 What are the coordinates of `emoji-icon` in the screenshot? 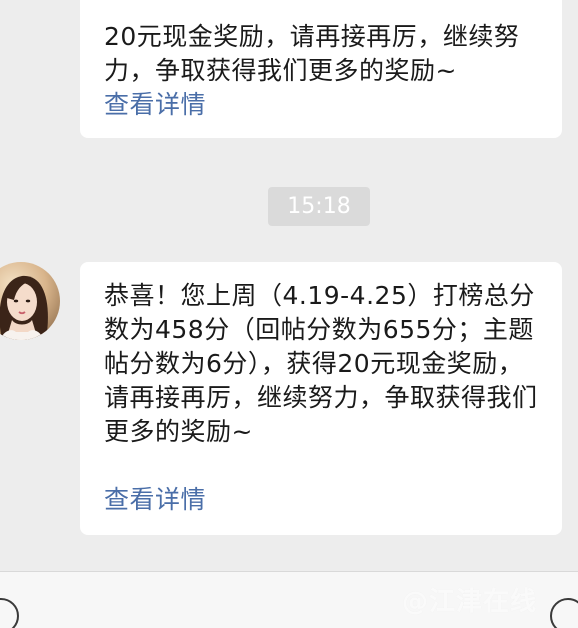 It's located at (564, 613).